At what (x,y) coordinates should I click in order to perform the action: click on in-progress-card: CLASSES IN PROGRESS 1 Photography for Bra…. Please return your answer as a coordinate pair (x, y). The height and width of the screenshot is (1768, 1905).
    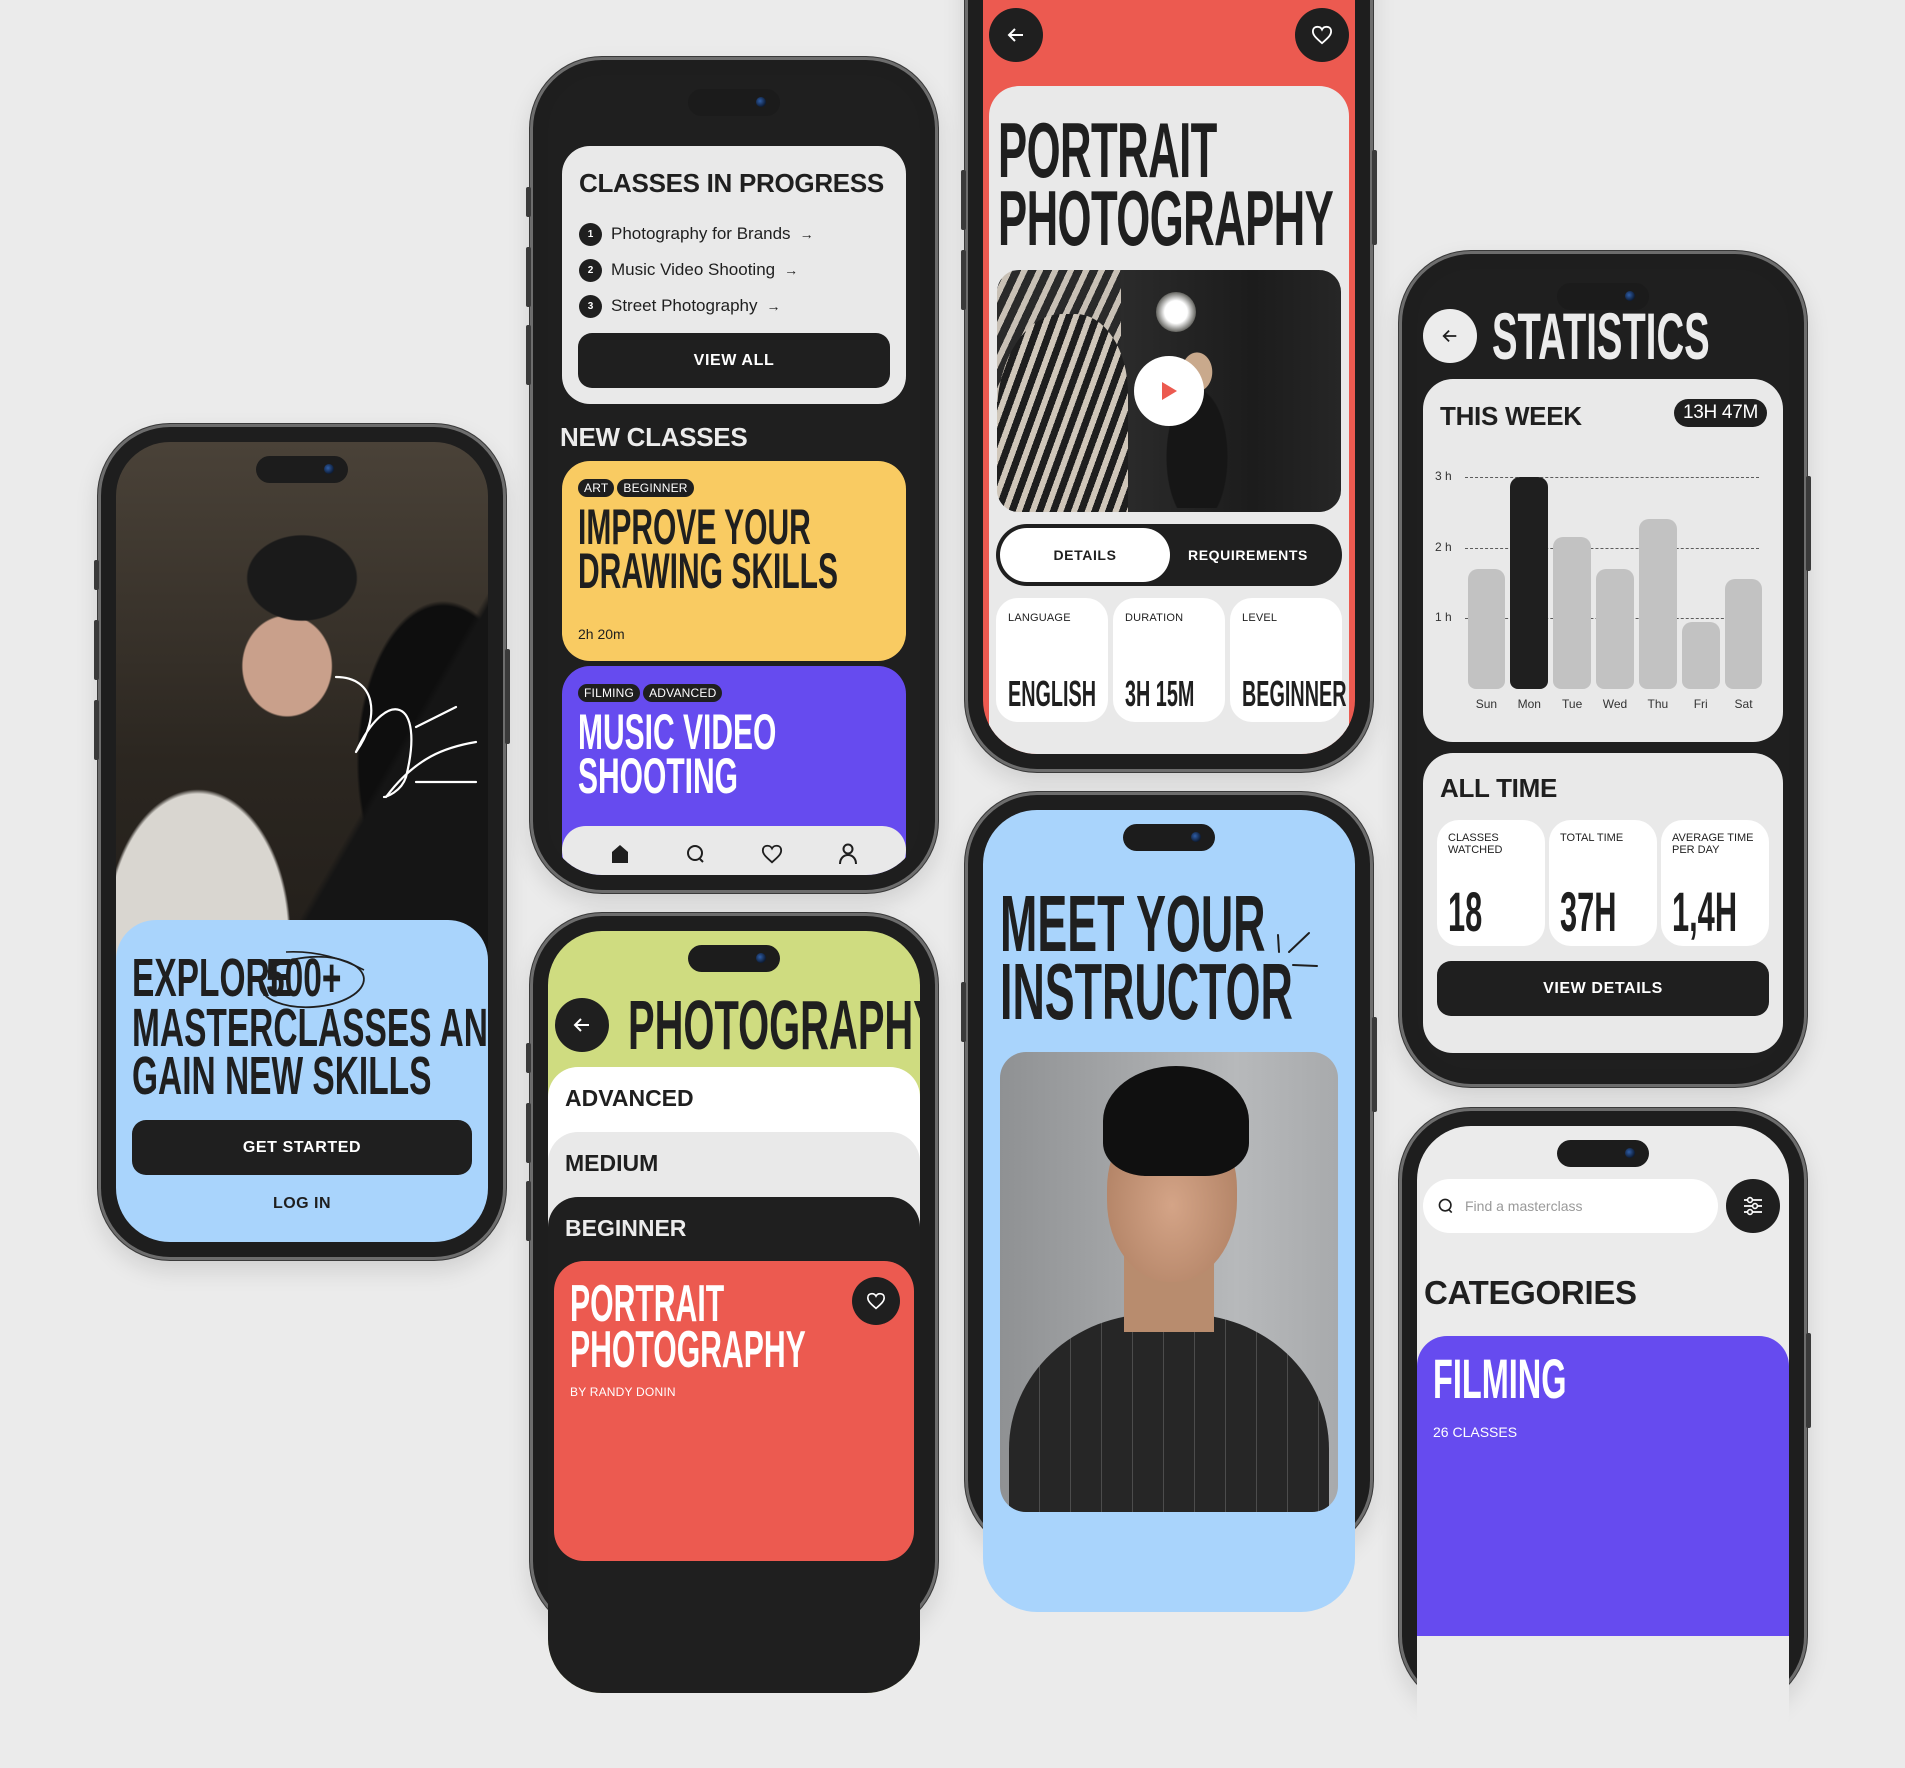
    Looking at the image, I should click on (734, 275).